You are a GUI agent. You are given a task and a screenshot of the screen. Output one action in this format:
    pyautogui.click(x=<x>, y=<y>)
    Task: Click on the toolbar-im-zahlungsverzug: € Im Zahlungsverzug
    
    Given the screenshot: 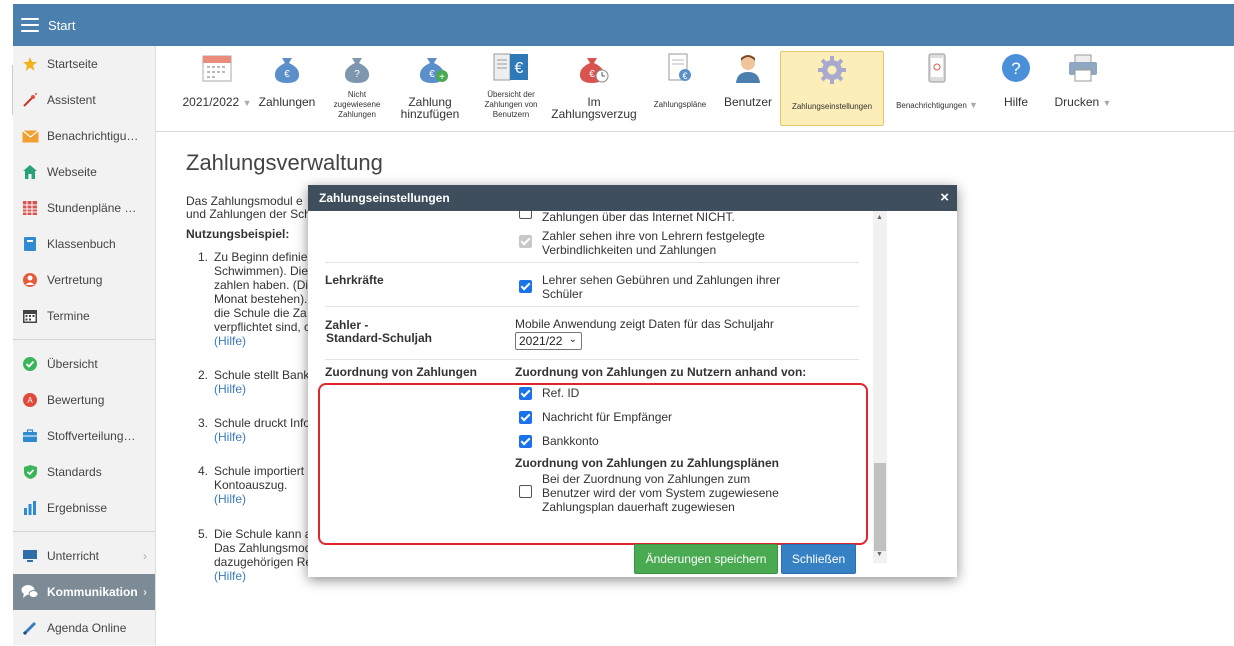 What is the action you would take?
    pyautogui.click(x=594, y=88)
    